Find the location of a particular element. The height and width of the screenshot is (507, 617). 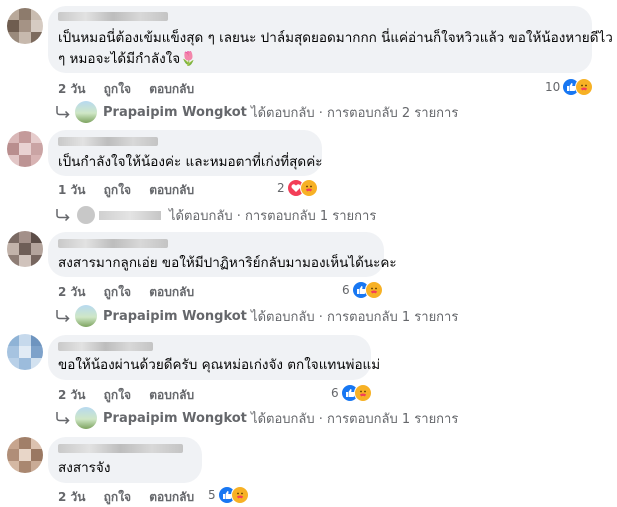

reply-summary: ได้ตอบกลับ · การตอบกลับ 1 รายการ is located at coordinates (215, 215).